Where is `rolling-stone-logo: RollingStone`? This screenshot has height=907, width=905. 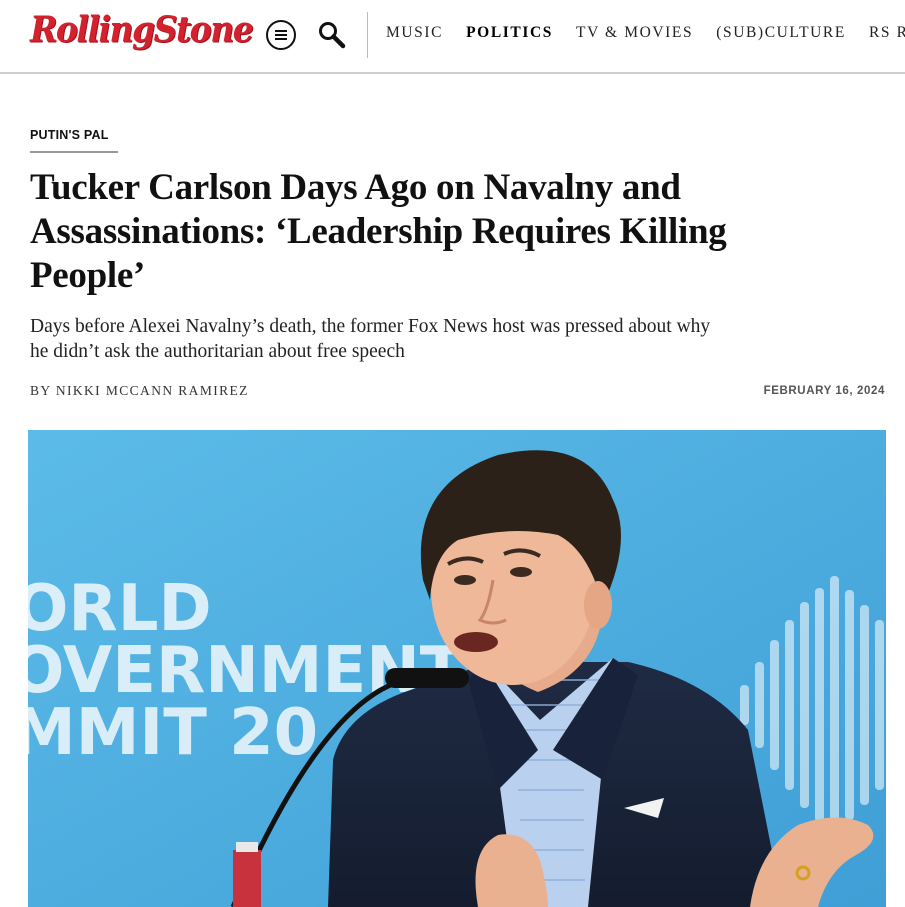
rolling-stone-logo: RollingStone is located at coordinates (142, 29).